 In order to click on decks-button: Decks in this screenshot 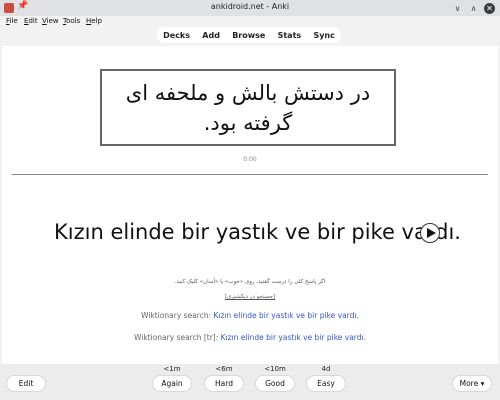, I will do `click(176, 35)`.